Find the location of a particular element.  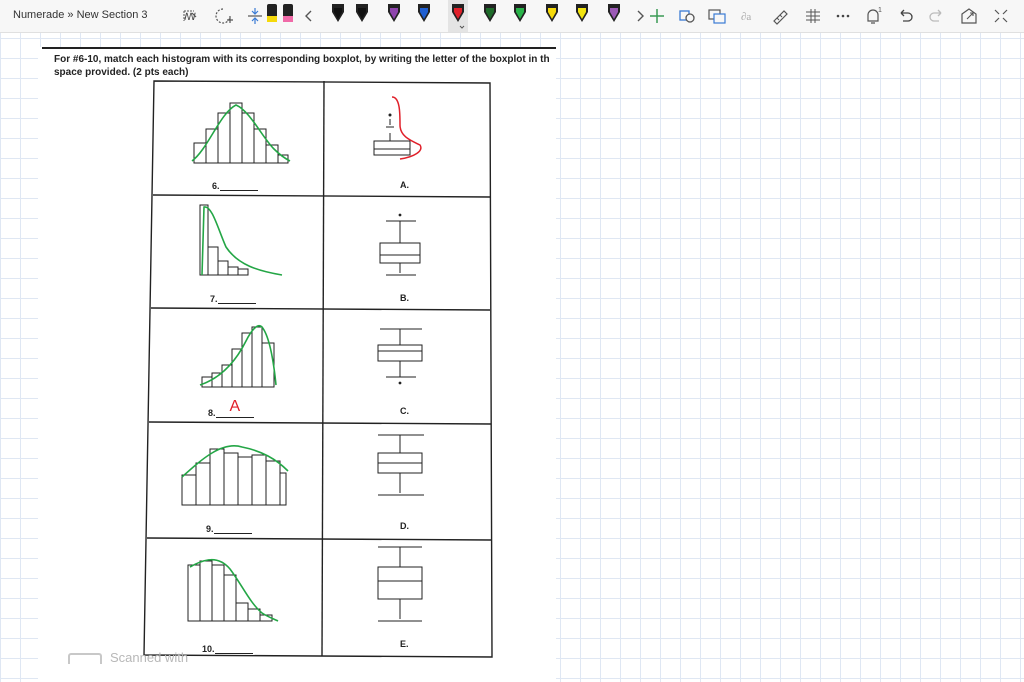

svg-text: ∂a is located at coordinates (746, 17).